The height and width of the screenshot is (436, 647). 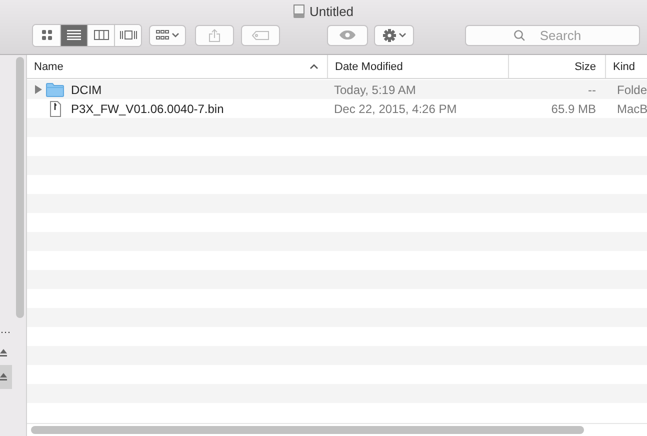 What do you see at coordinates (552, 35) in the screenshot?
I see `search-field: Search` at bounding box center [552, 35].